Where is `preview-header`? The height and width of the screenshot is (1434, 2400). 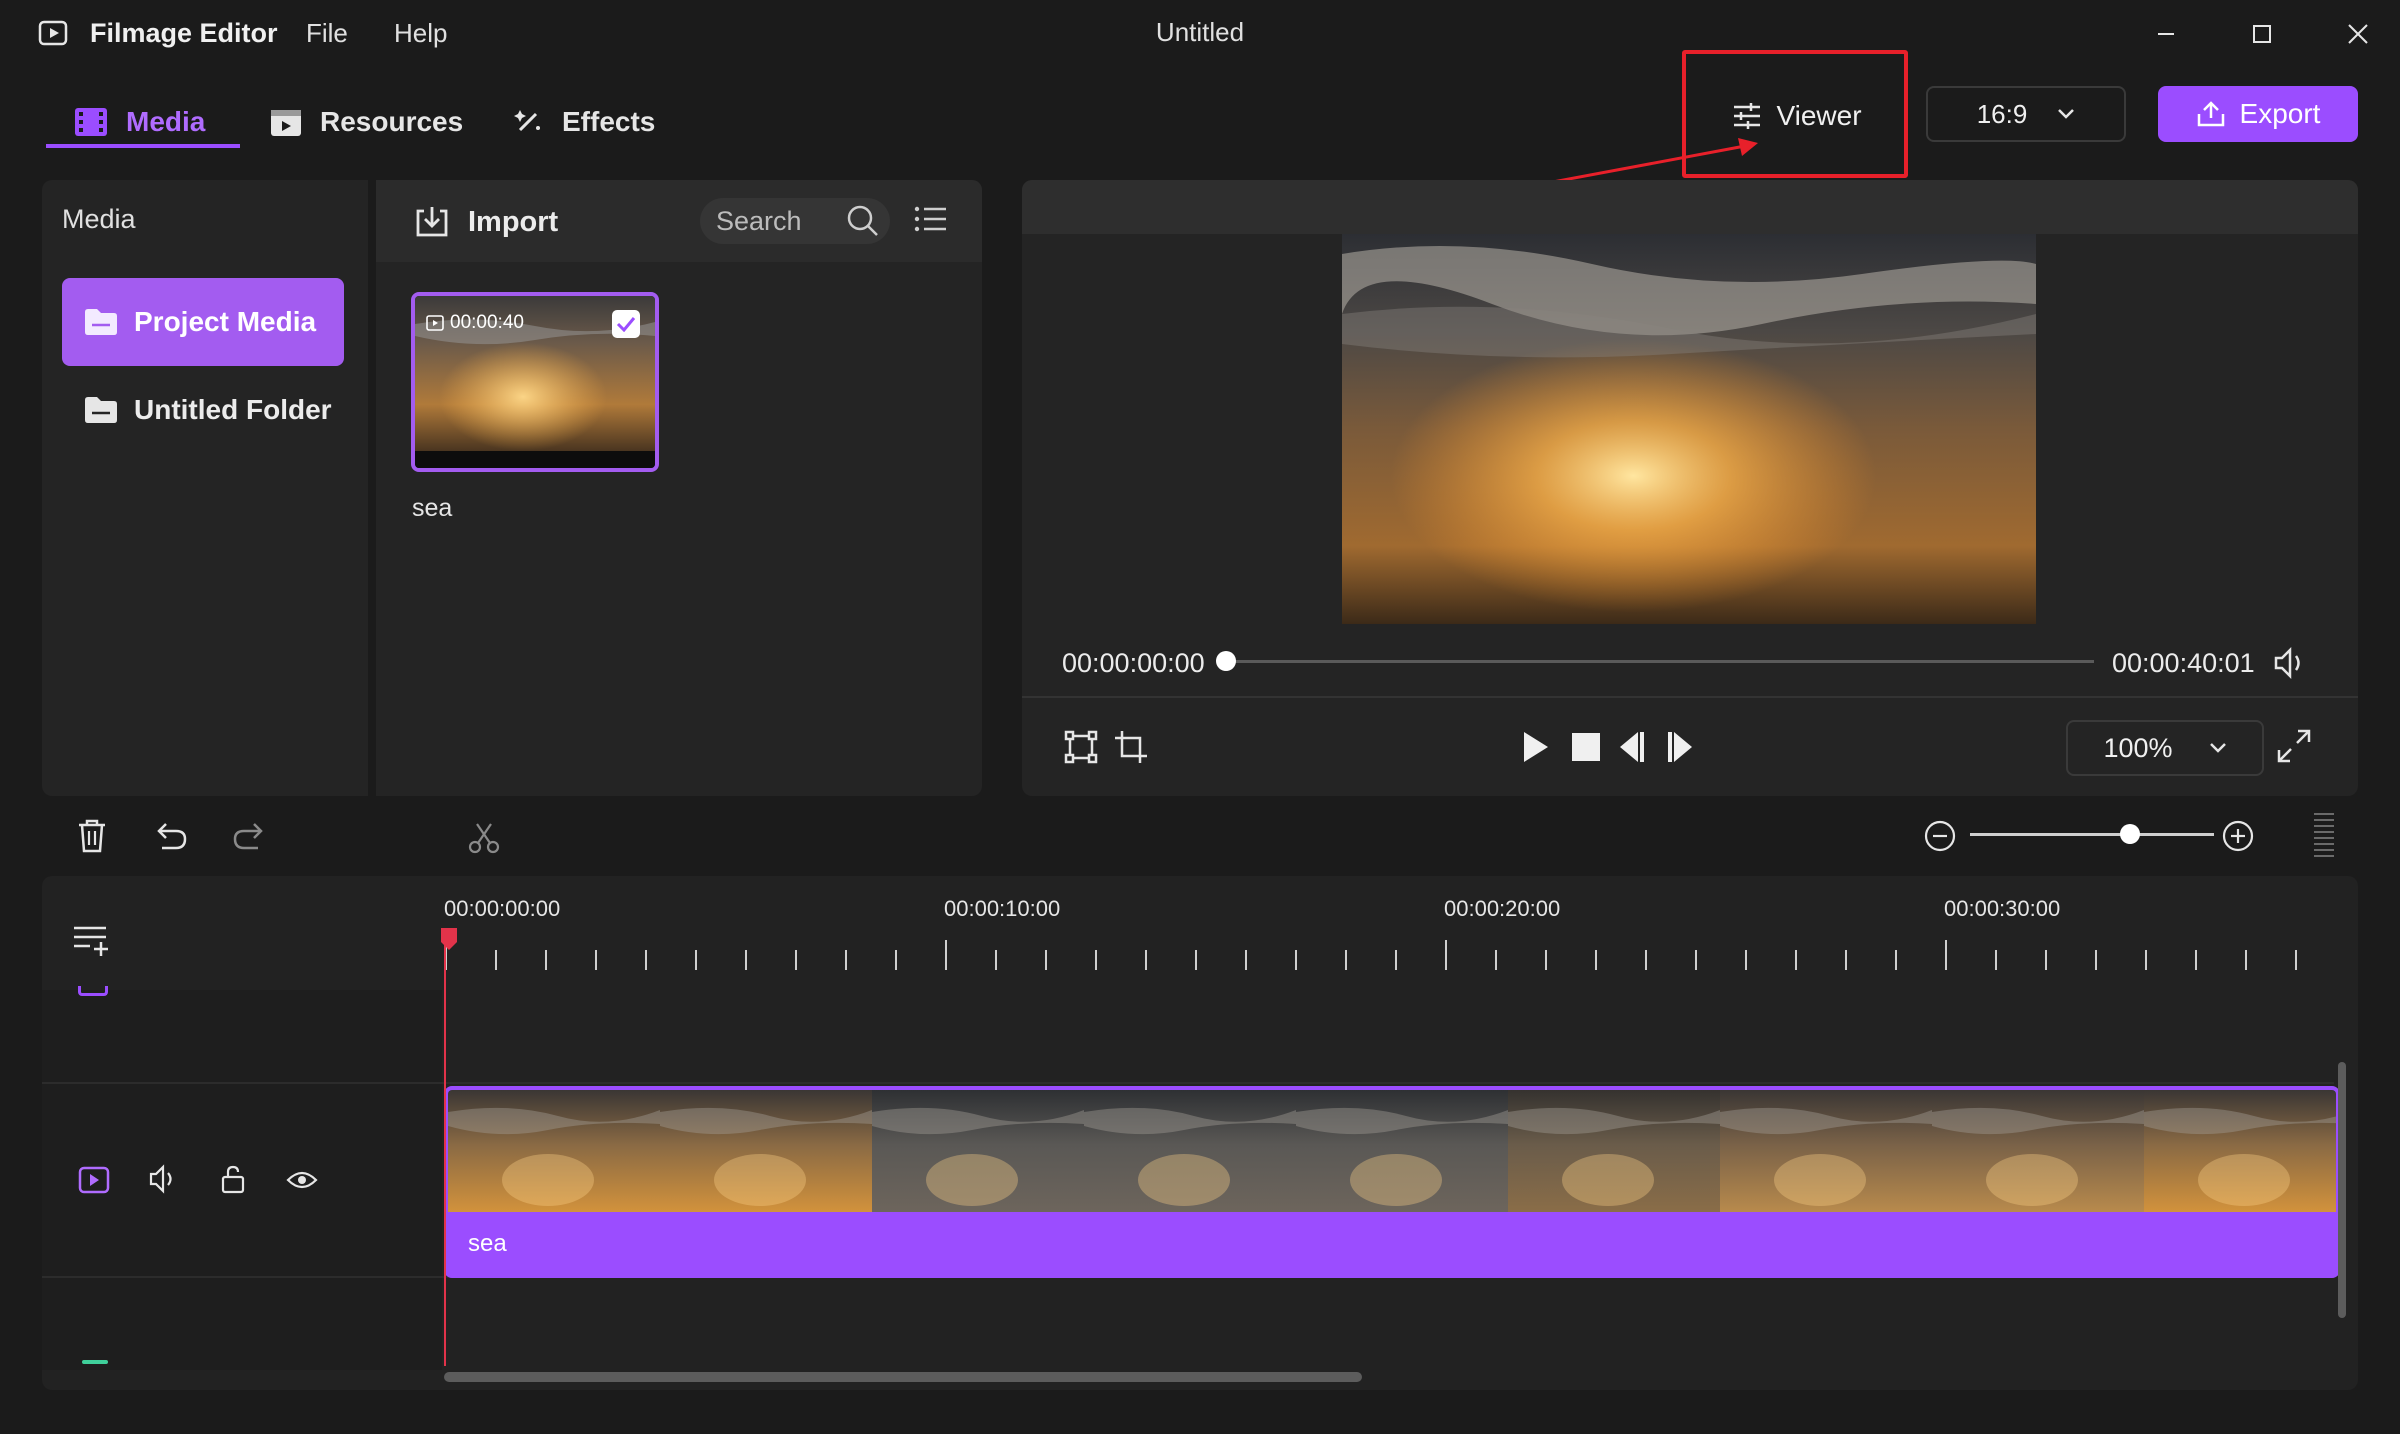 preview-header is located at coordinates (1690, 207).